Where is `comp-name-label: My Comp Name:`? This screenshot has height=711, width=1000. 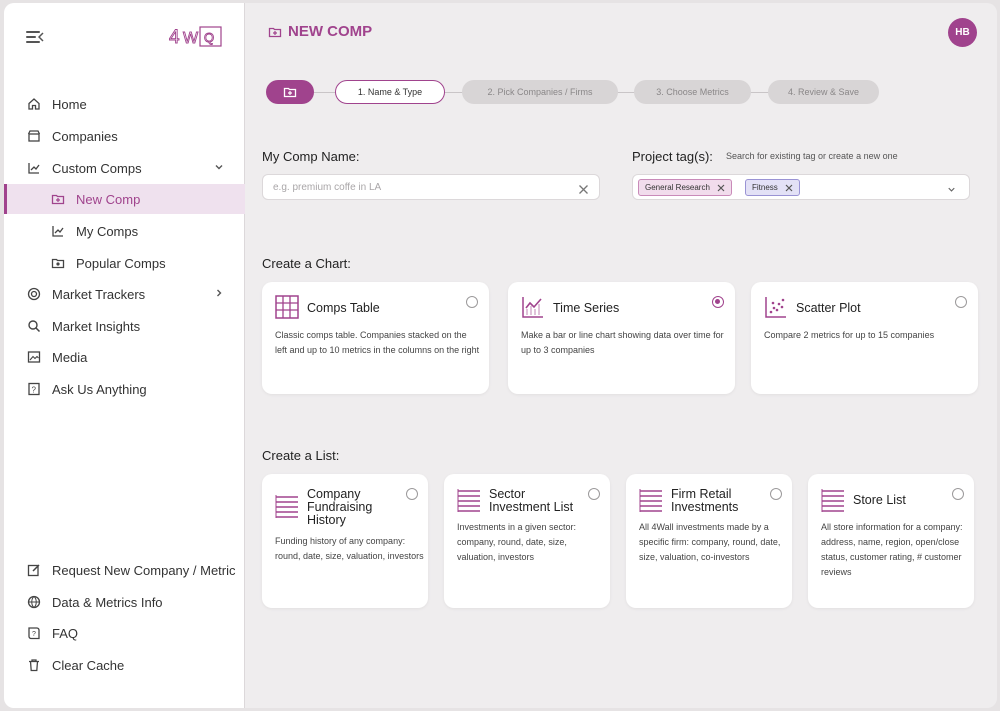
comp-name-label: My Comp Name: is located at coordinates (311, 156).